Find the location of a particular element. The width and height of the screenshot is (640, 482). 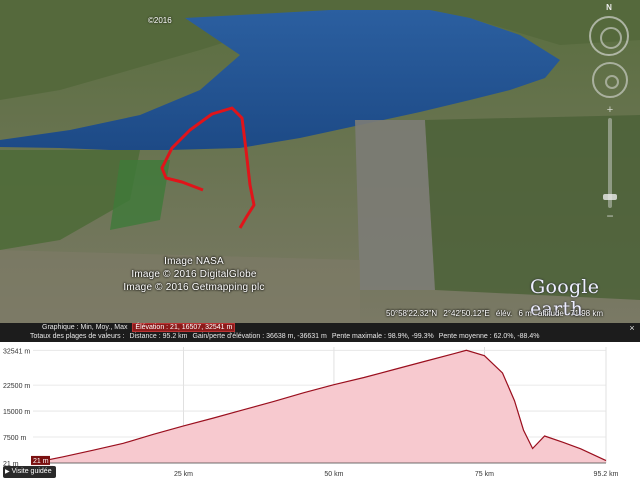

x-tick-label: 75 km is located at coordinates (484, 474).